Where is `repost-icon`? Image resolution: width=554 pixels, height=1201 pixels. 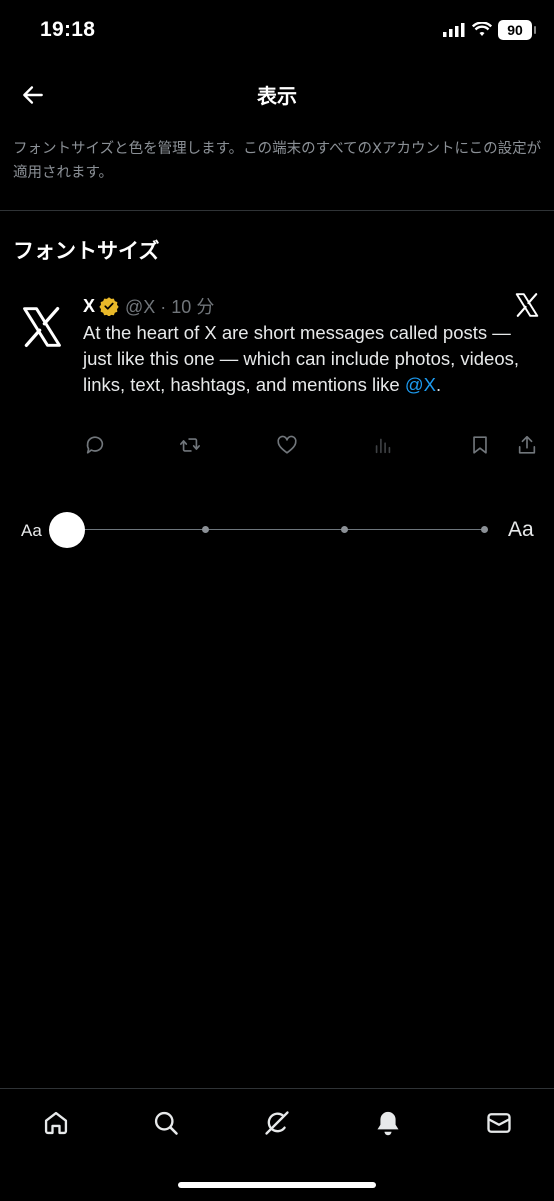 repost-icon is located at coordinates (190, 445).